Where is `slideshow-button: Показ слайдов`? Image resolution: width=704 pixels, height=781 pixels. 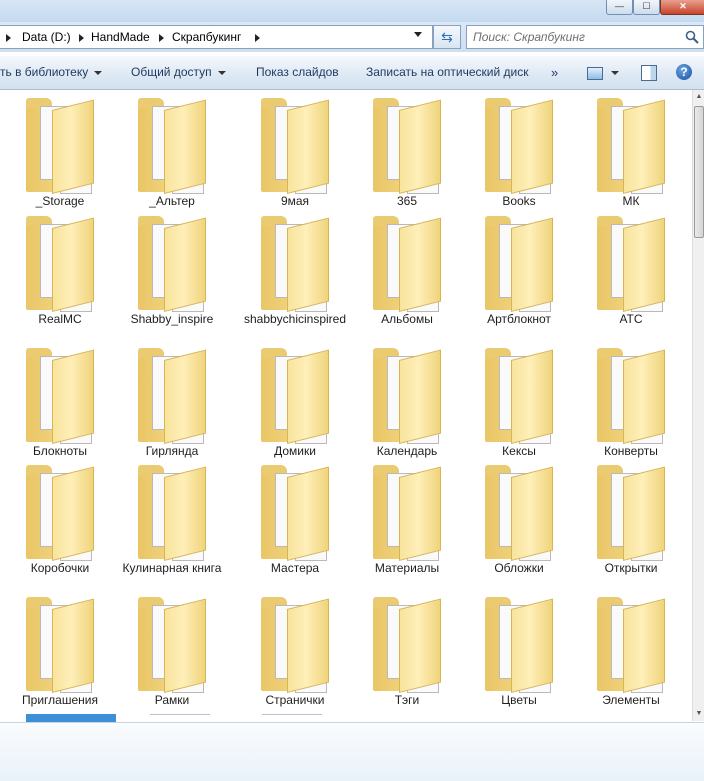 slideshow-button: Показ слайдов is located at coordinates (297, 72).